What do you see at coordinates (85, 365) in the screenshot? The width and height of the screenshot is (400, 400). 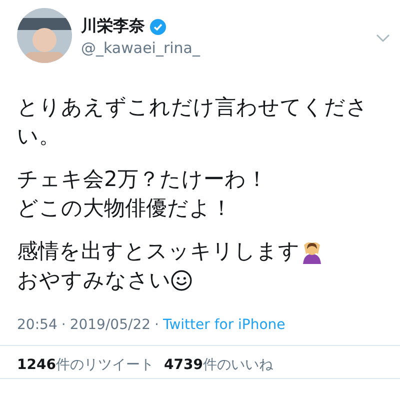 I see `stat-count: 1246件のリツイート` at bounding box center [85, 365].